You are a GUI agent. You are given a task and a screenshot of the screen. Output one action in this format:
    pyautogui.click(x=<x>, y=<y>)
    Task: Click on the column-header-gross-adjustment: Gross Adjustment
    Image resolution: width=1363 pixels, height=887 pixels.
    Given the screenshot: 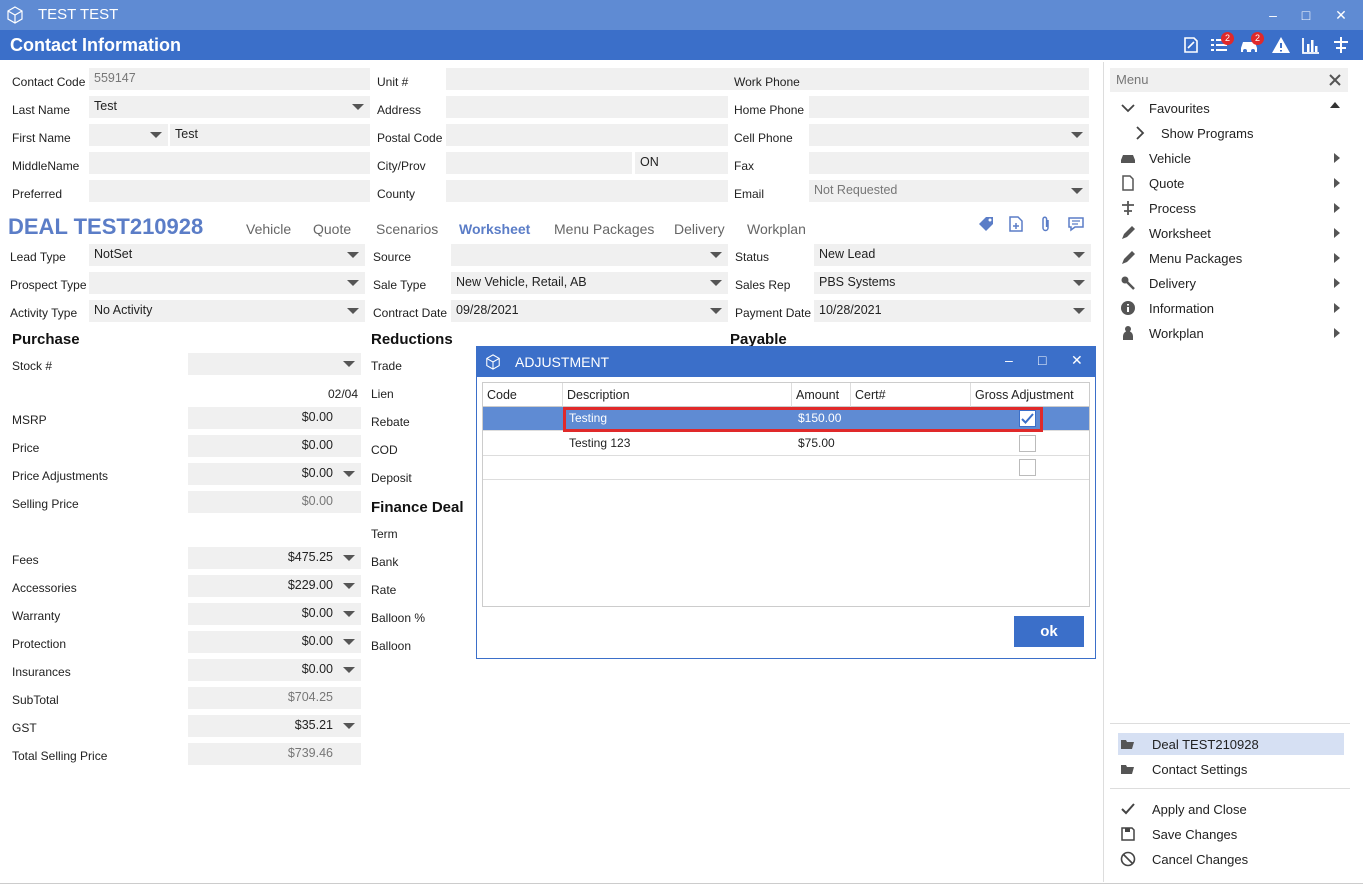 What is the action you would take?
    pyautogui.click(x=1030, y=395)
    